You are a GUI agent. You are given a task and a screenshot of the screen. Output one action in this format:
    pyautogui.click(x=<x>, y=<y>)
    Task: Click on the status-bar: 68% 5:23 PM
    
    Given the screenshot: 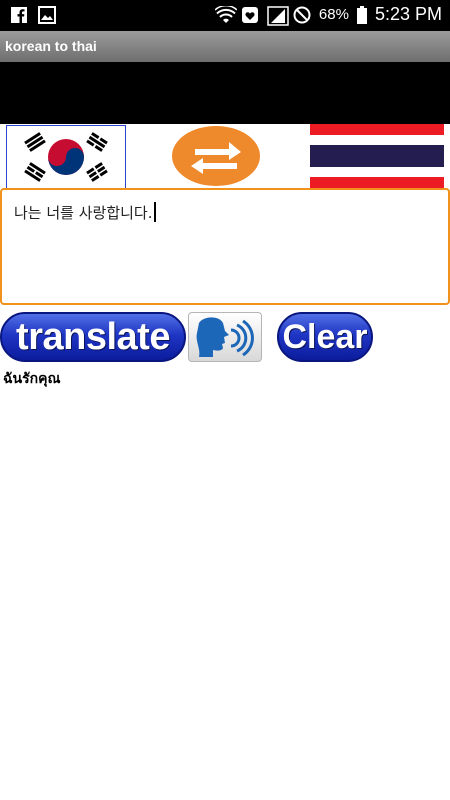 What is the action you would take?
    pyautogui.click(x=225, y=15)
    